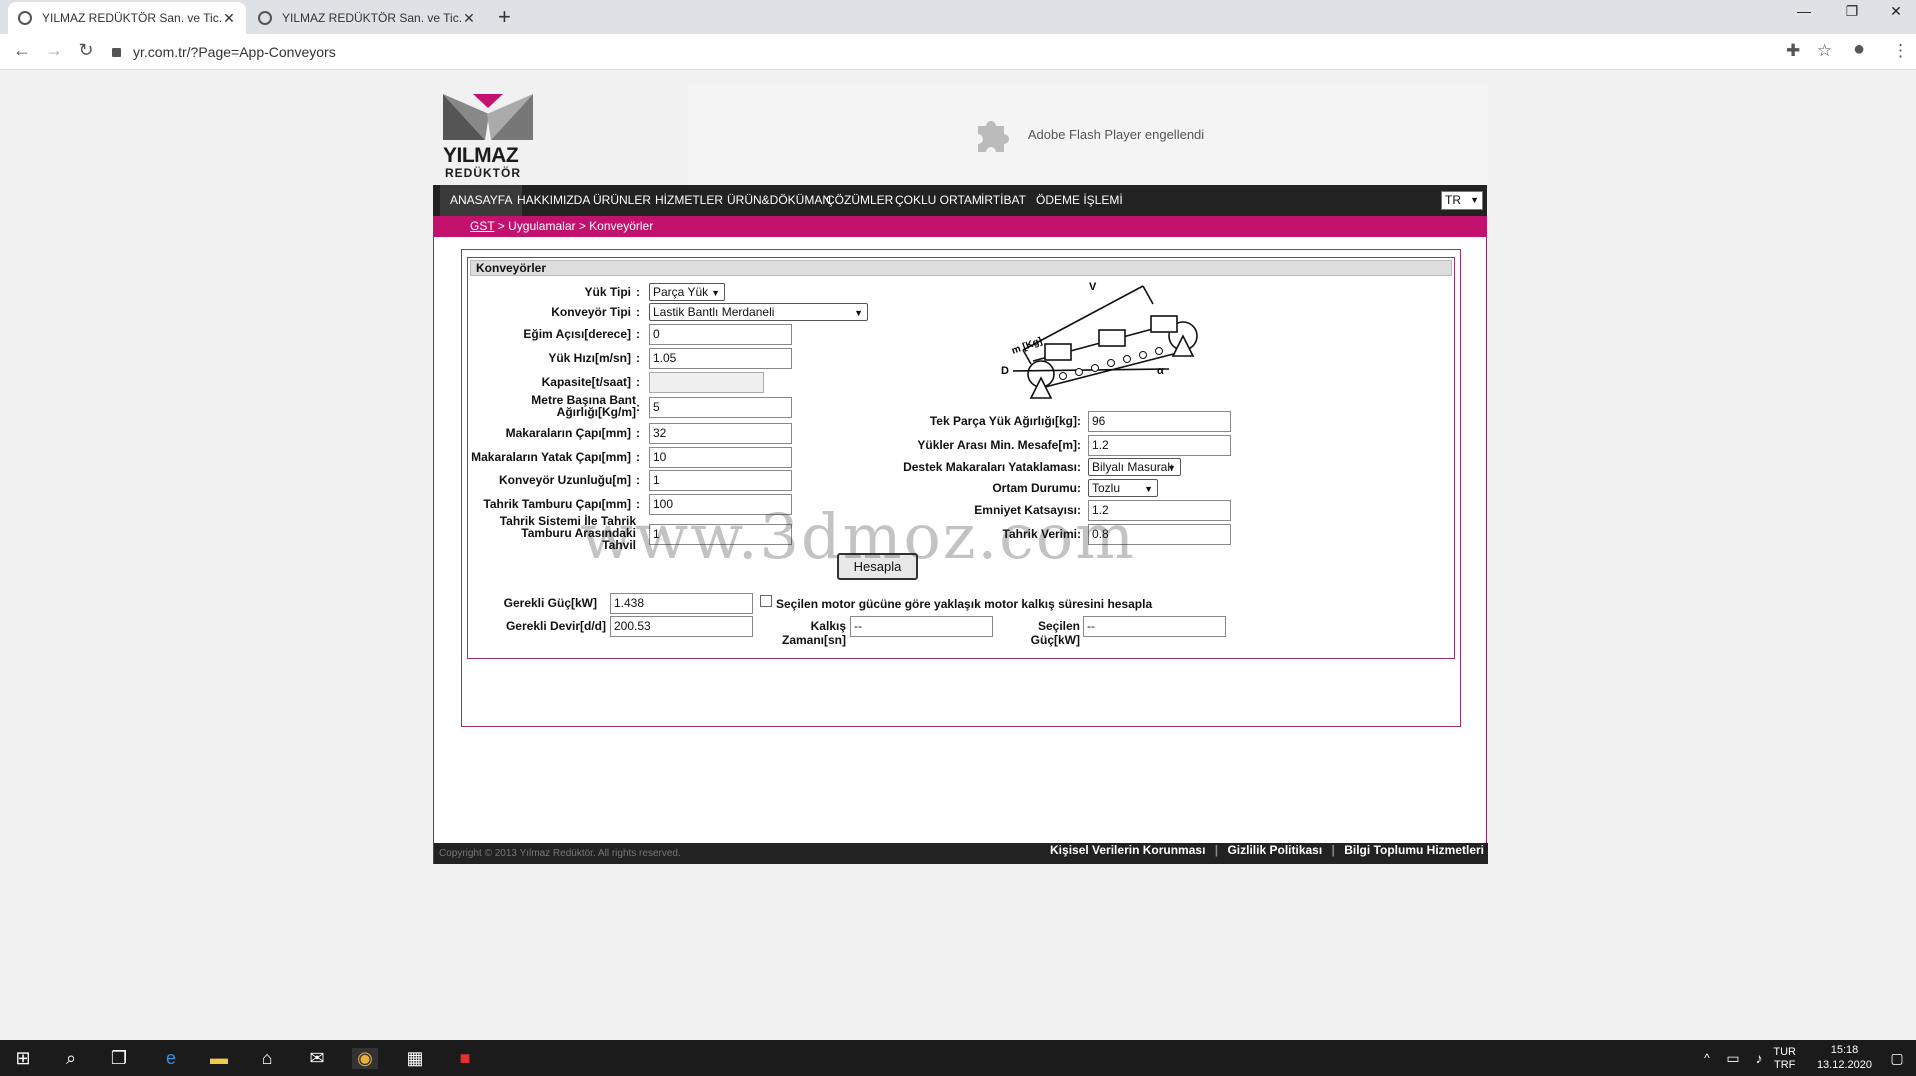 The height and width of the screenshot is (1076, 1916). What do you see at coordinates (267, 1058) in the screenshot?
I see `store-icon: ⌂` at bounding box center [267, 1058].